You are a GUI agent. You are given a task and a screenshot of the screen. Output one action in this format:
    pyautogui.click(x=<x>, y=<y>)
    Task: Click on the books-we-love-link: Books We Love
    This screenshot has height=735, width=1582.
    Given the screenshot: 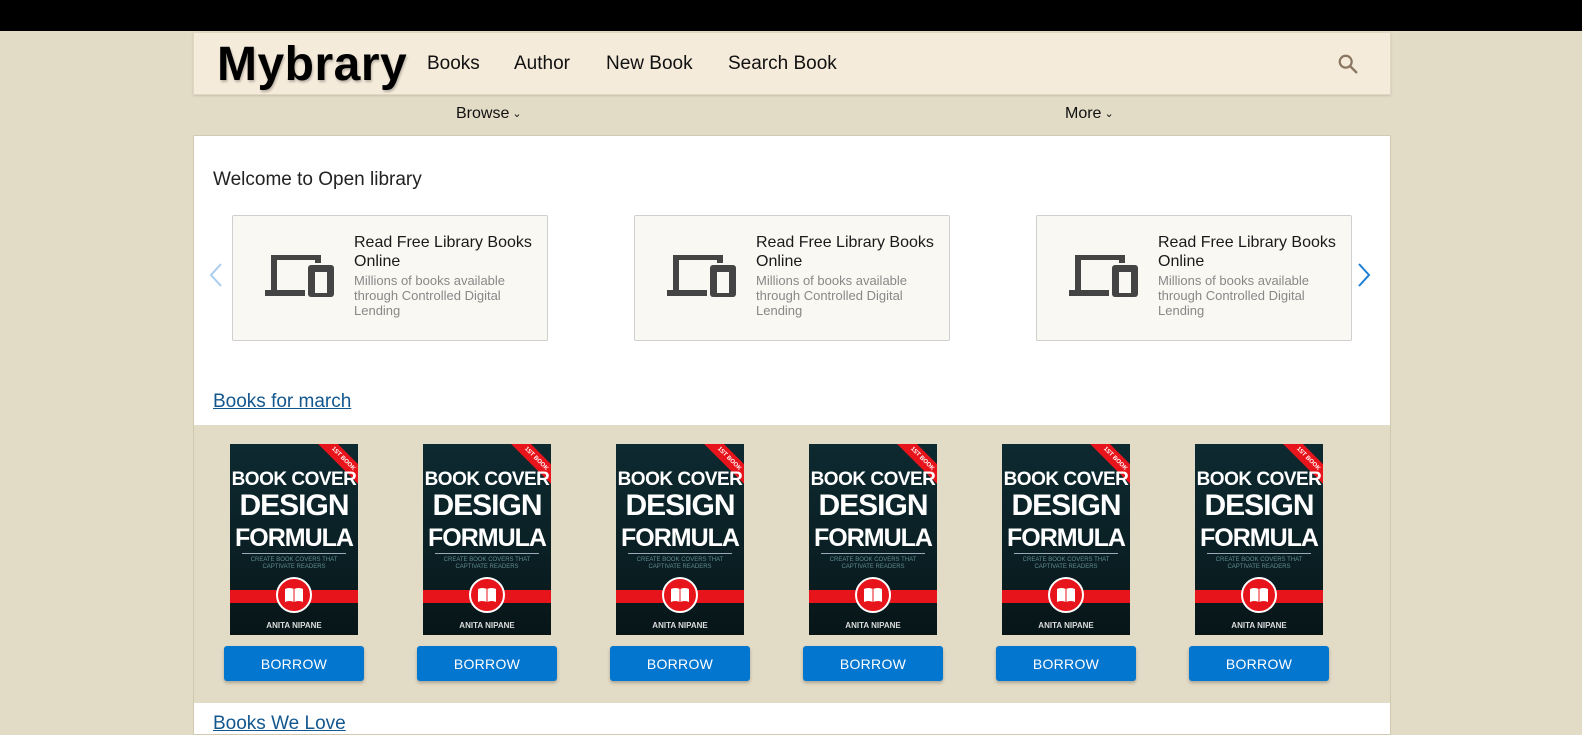 What is the action you would take?
    pyautogui.click(x=279, y=724)
    